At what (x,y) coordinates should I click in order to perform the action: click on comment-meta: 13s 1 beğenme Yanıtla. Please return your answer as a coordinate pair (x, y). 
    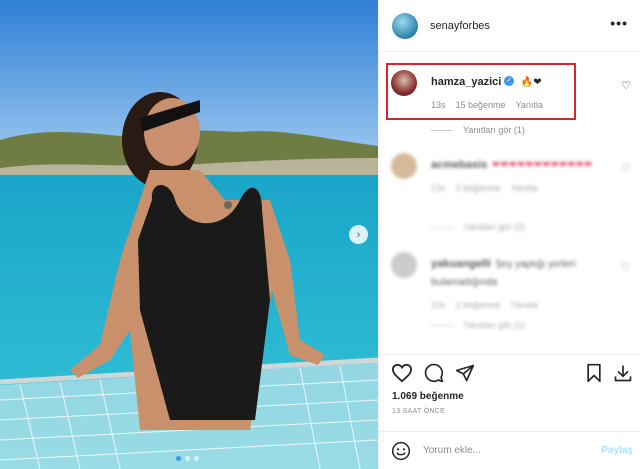
    Looking at the image, I should click on (526, 305).